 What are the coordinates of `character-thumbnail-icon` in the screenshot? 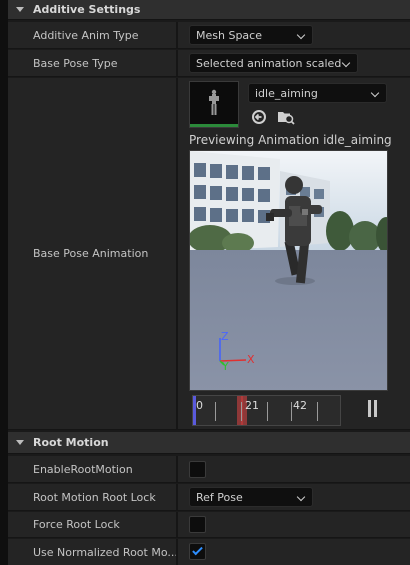 It's located at (214, 104).